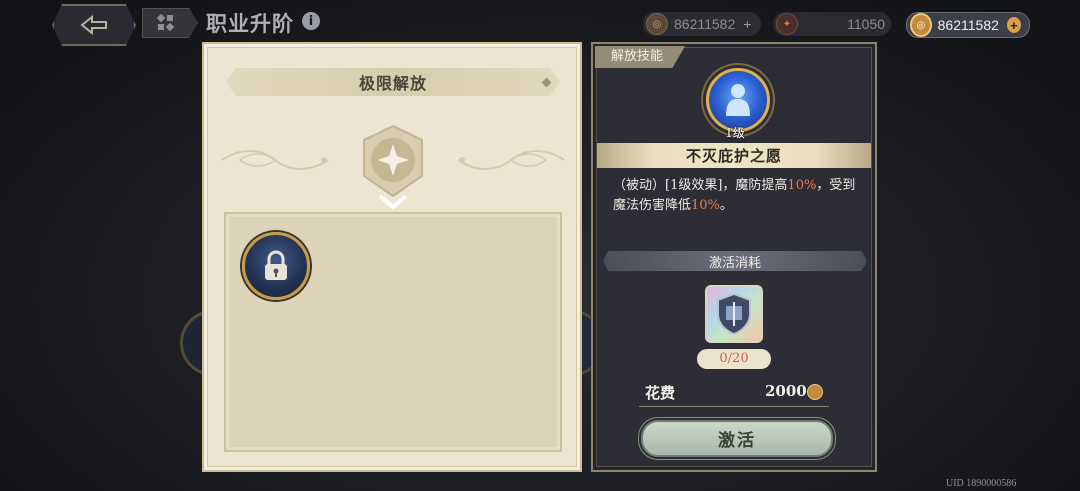  What do you see at coordinates (735, 133) in the screenshot?
I see `skill-level: 1级` at bounding box center [735, 133].